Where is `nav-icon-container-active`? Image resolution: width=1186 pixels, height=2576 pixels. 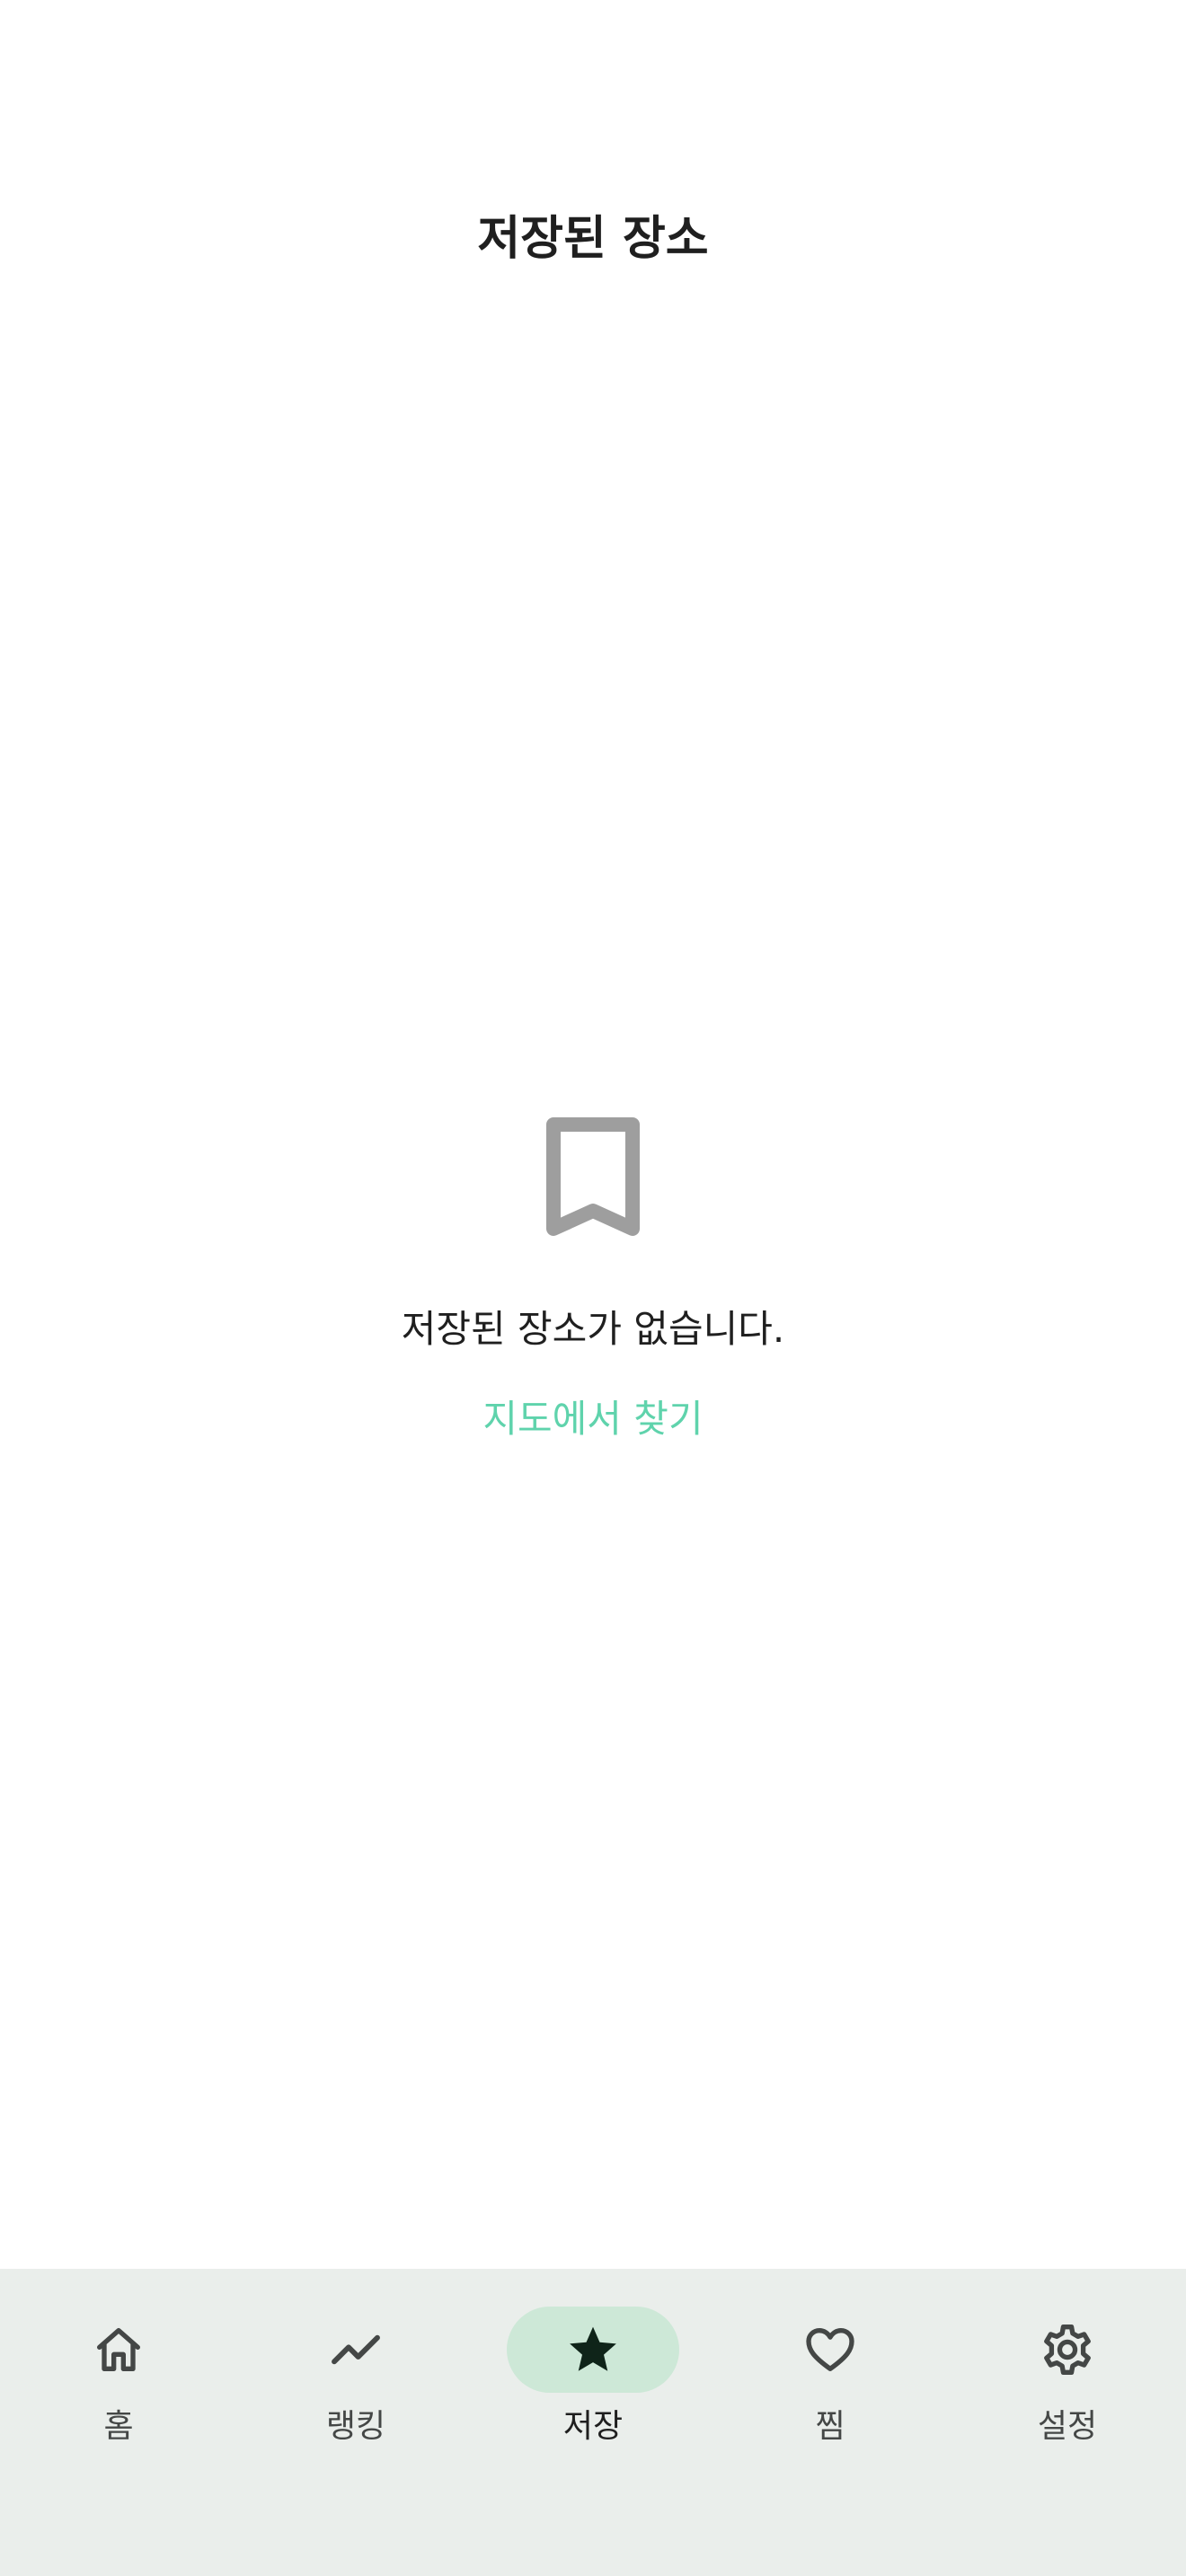 nav-icon-container-active is located at coordinates (593, 2350).